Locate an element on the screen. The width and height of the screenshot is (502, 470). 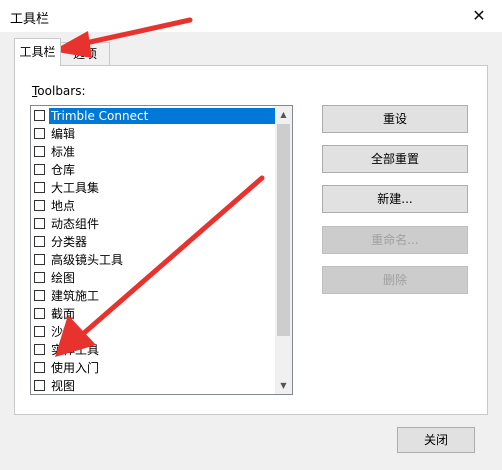
list-item-section: 截面 is located at coordinates (153, 314).